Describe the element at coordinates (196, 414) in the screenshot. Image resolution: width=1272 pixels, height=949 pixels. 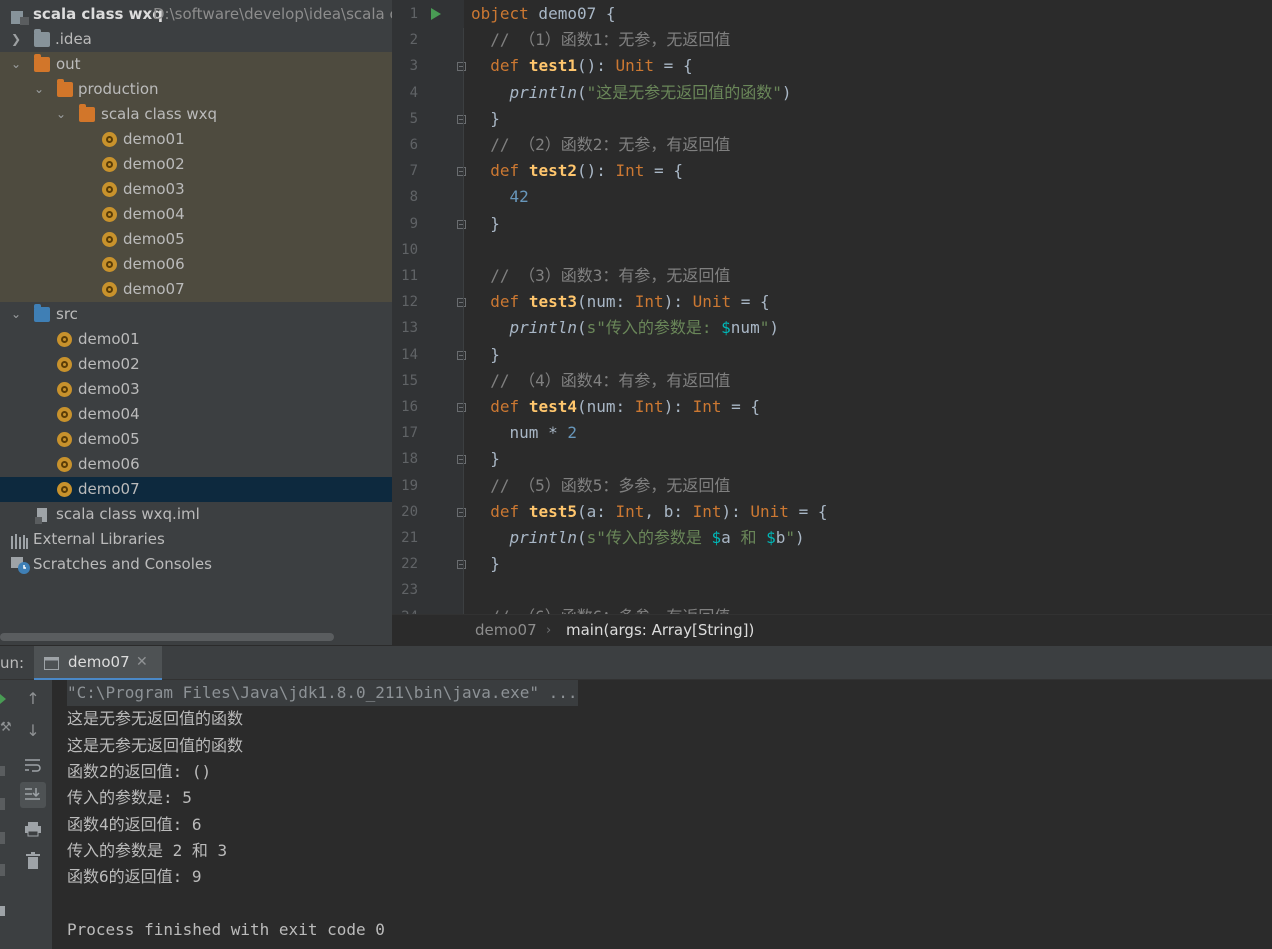
I see `tree-item-src-demo04: demo04` at that location.